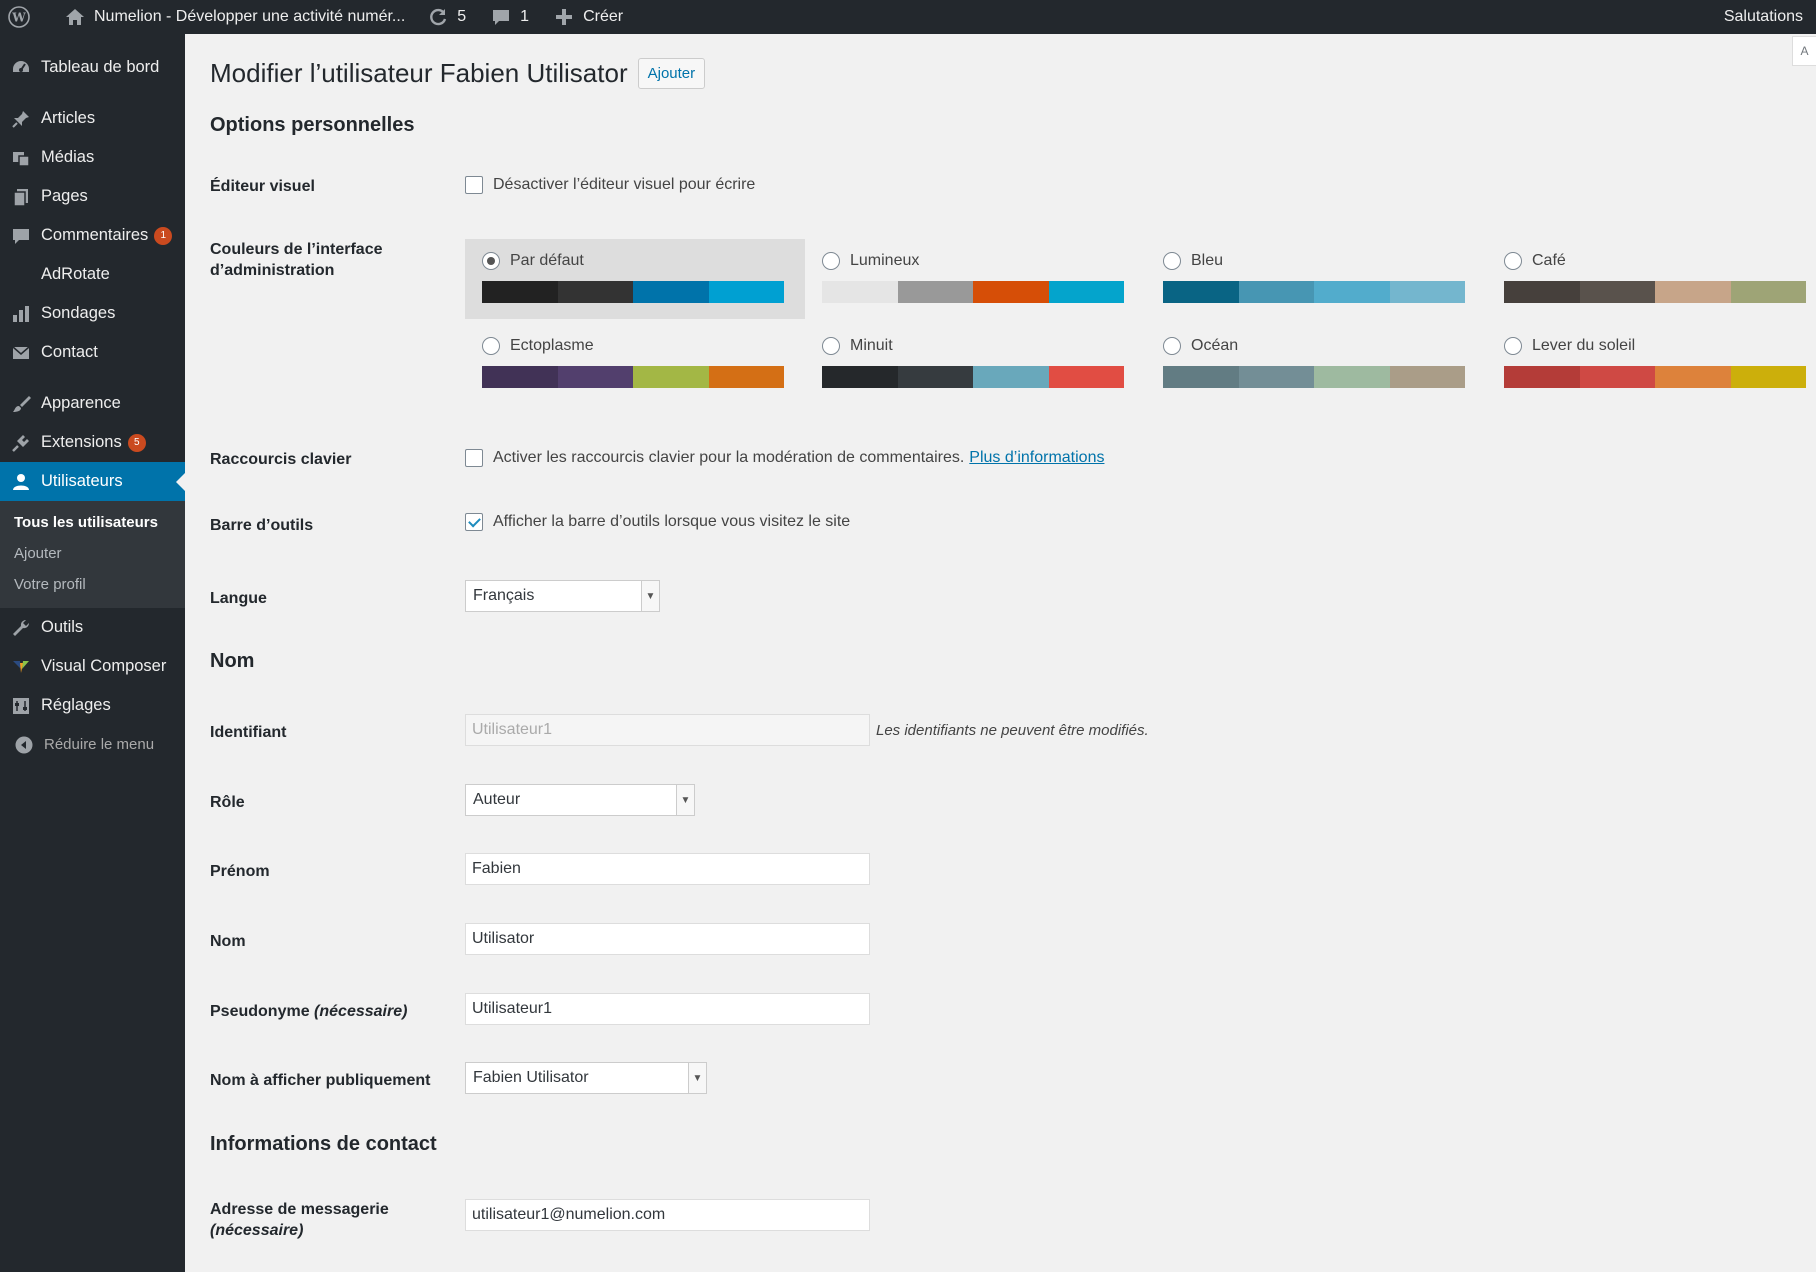 The image size is (1816, 1272). Describe the element at coordinates (92, 522) in the screenshot. I see `submenu-all-users: Tous les utilisateurs` at that location.